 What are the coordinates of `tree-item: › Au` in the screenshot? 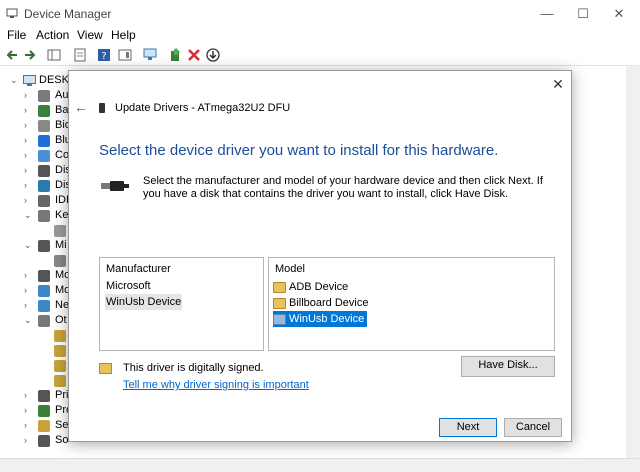 It's located at (35, 96).